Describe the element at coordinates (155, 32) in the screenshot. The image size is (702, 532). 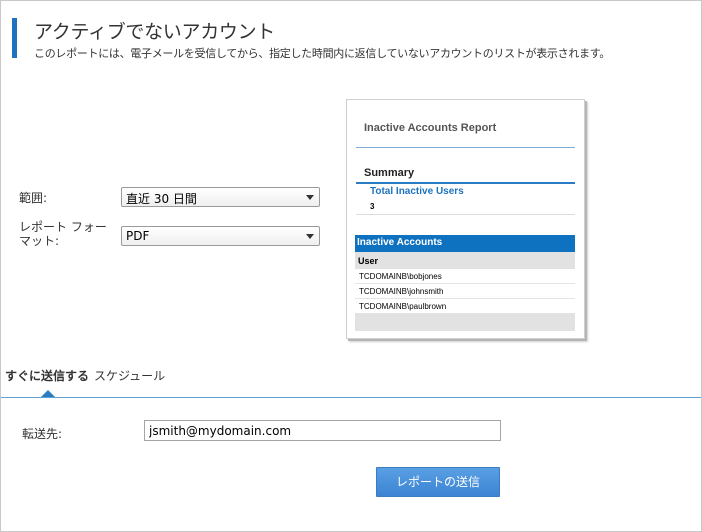
I see `page-title: アクティブでないアカウント` at that location.